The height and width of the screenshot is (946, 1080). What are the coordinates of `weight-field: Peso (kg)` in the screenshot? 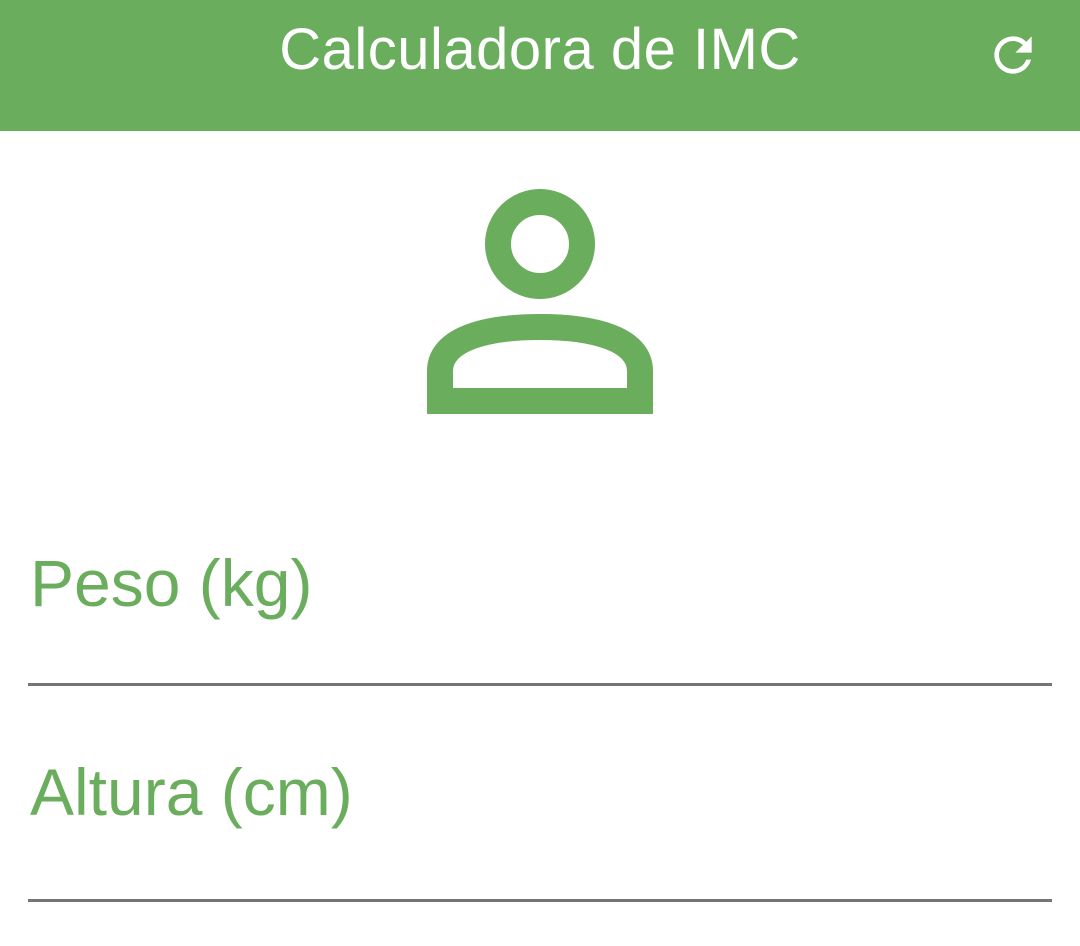 It's located at (540, 616).